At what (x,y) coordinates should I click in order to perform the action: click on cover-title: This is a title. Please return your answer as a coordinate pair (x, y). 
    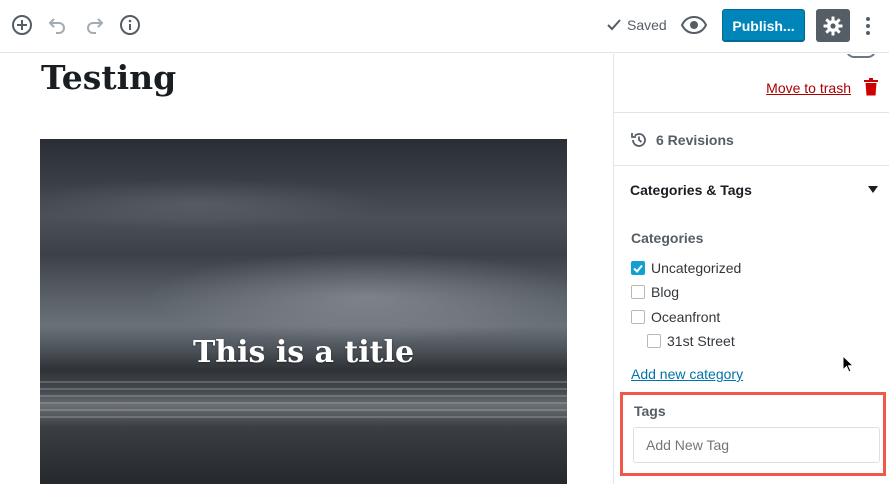
    Looking at the image, I should click on (303, 352).